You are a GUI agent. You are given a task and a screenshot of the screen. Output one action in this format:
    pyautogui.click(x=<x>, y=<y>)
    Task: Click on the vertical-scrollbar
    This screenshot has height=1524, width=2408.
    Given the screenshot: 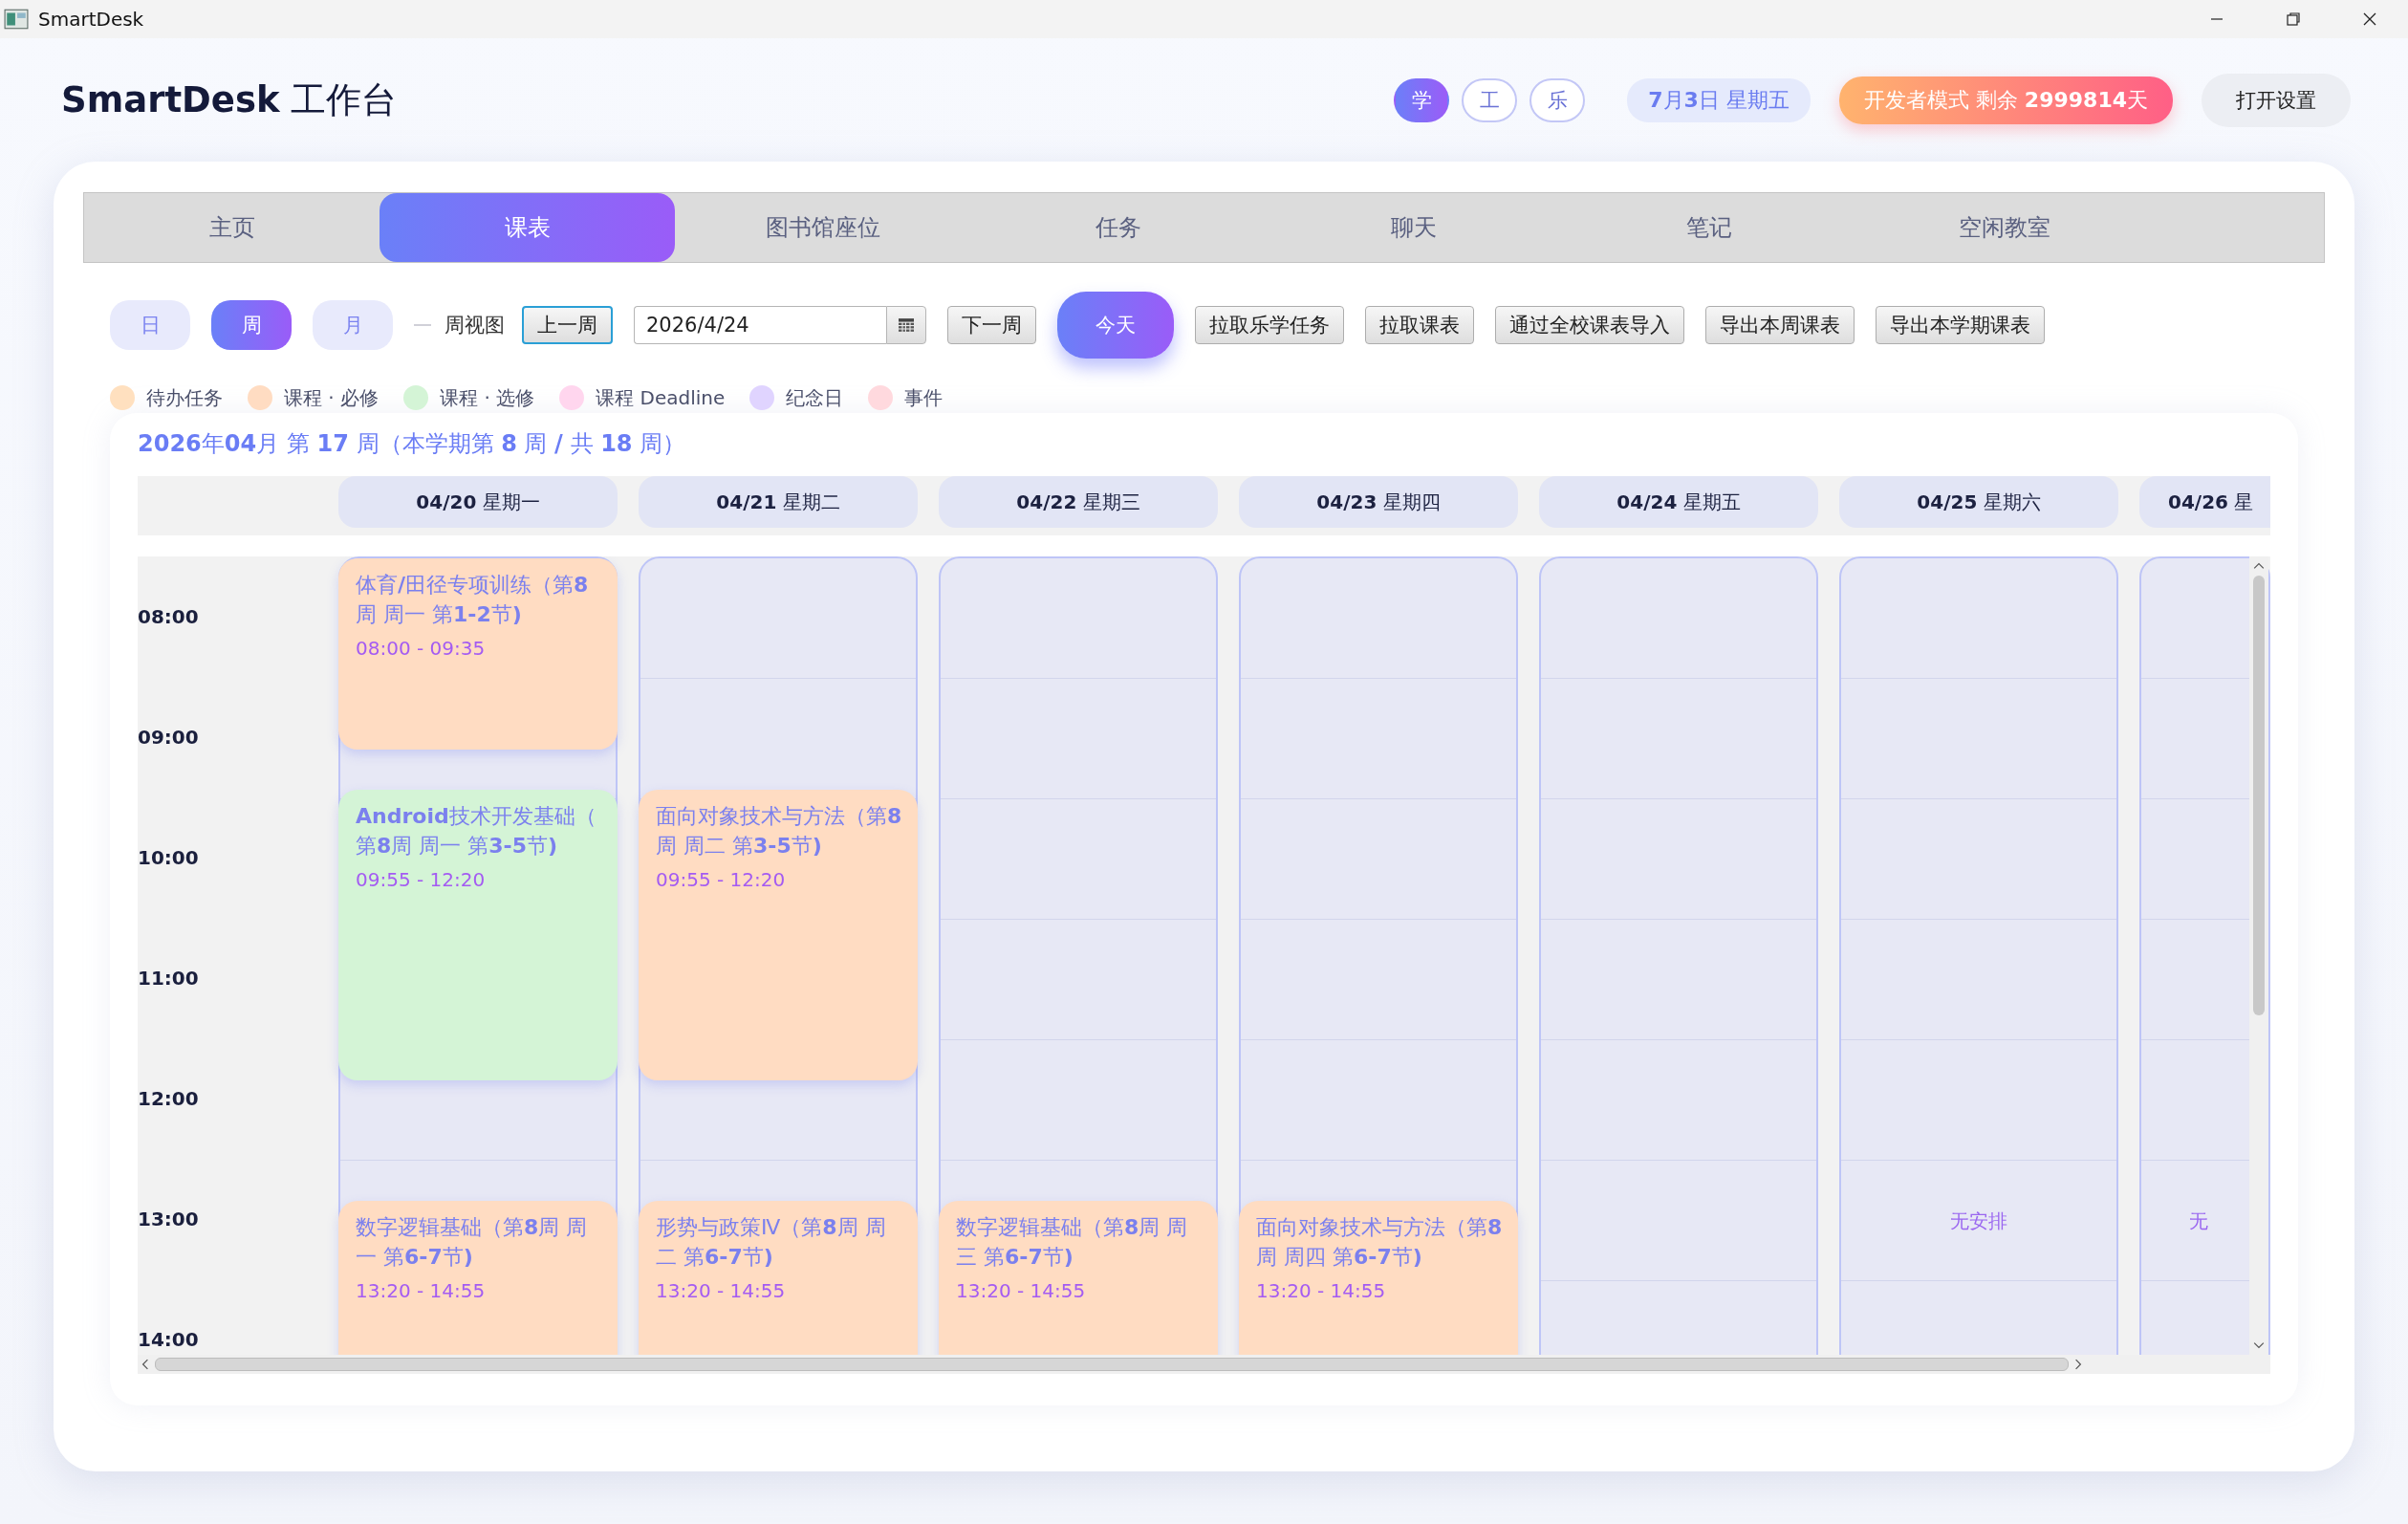 What is the action you would take?
    pyautogui.click(x=2258, y=955)
    